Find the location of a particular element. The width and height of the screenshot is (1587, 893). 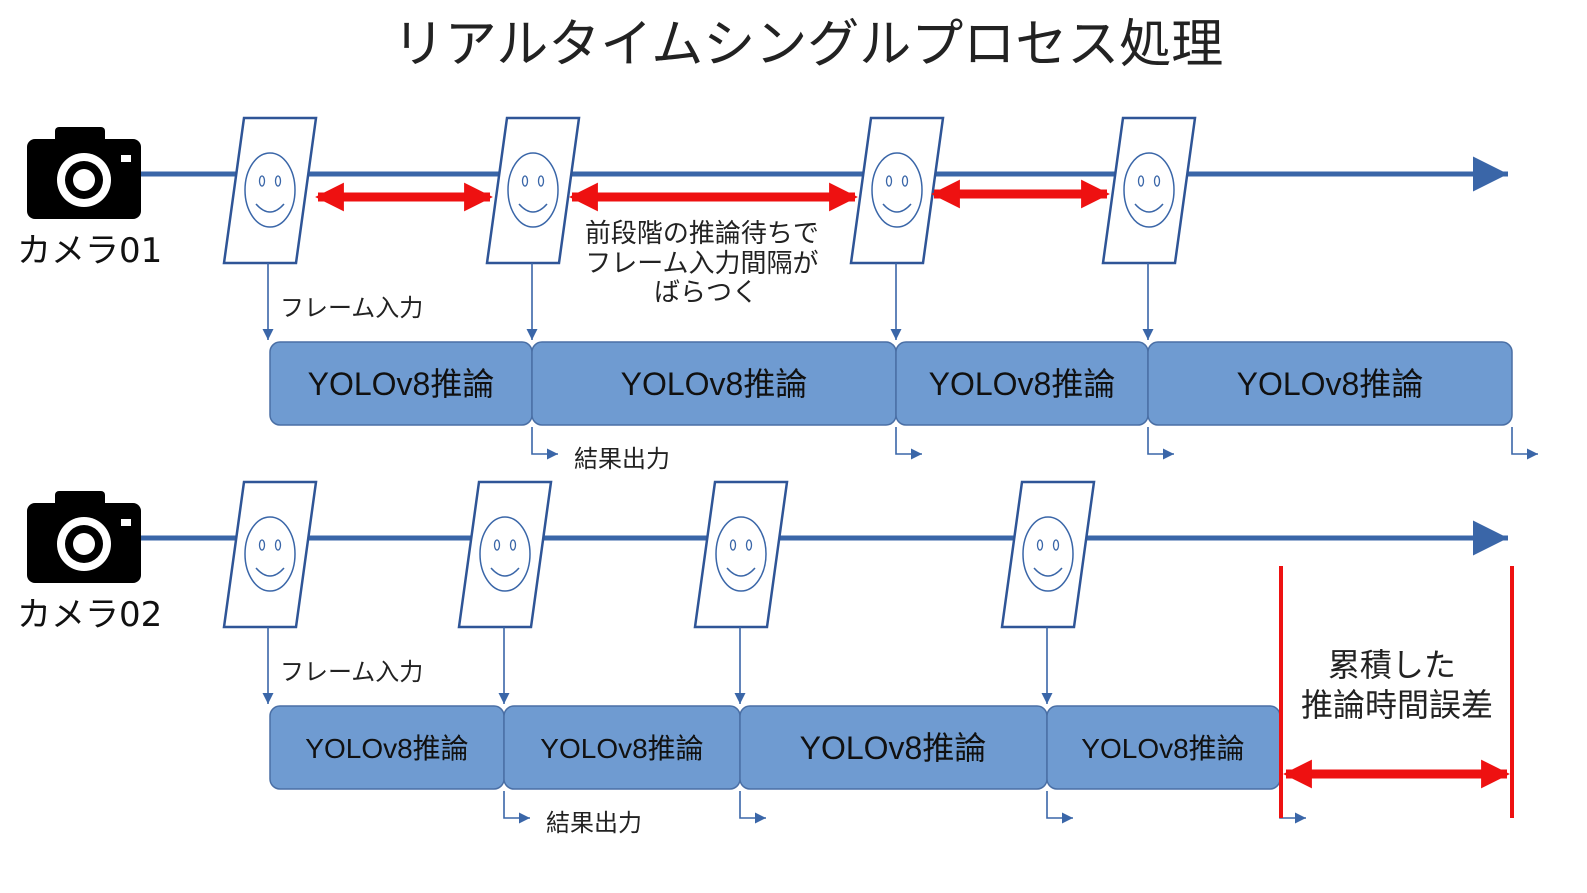

interval-variation-note: 前段階の推論待ちで フレーム入力間隔が ばらつく is located at coordinates (706, 263).